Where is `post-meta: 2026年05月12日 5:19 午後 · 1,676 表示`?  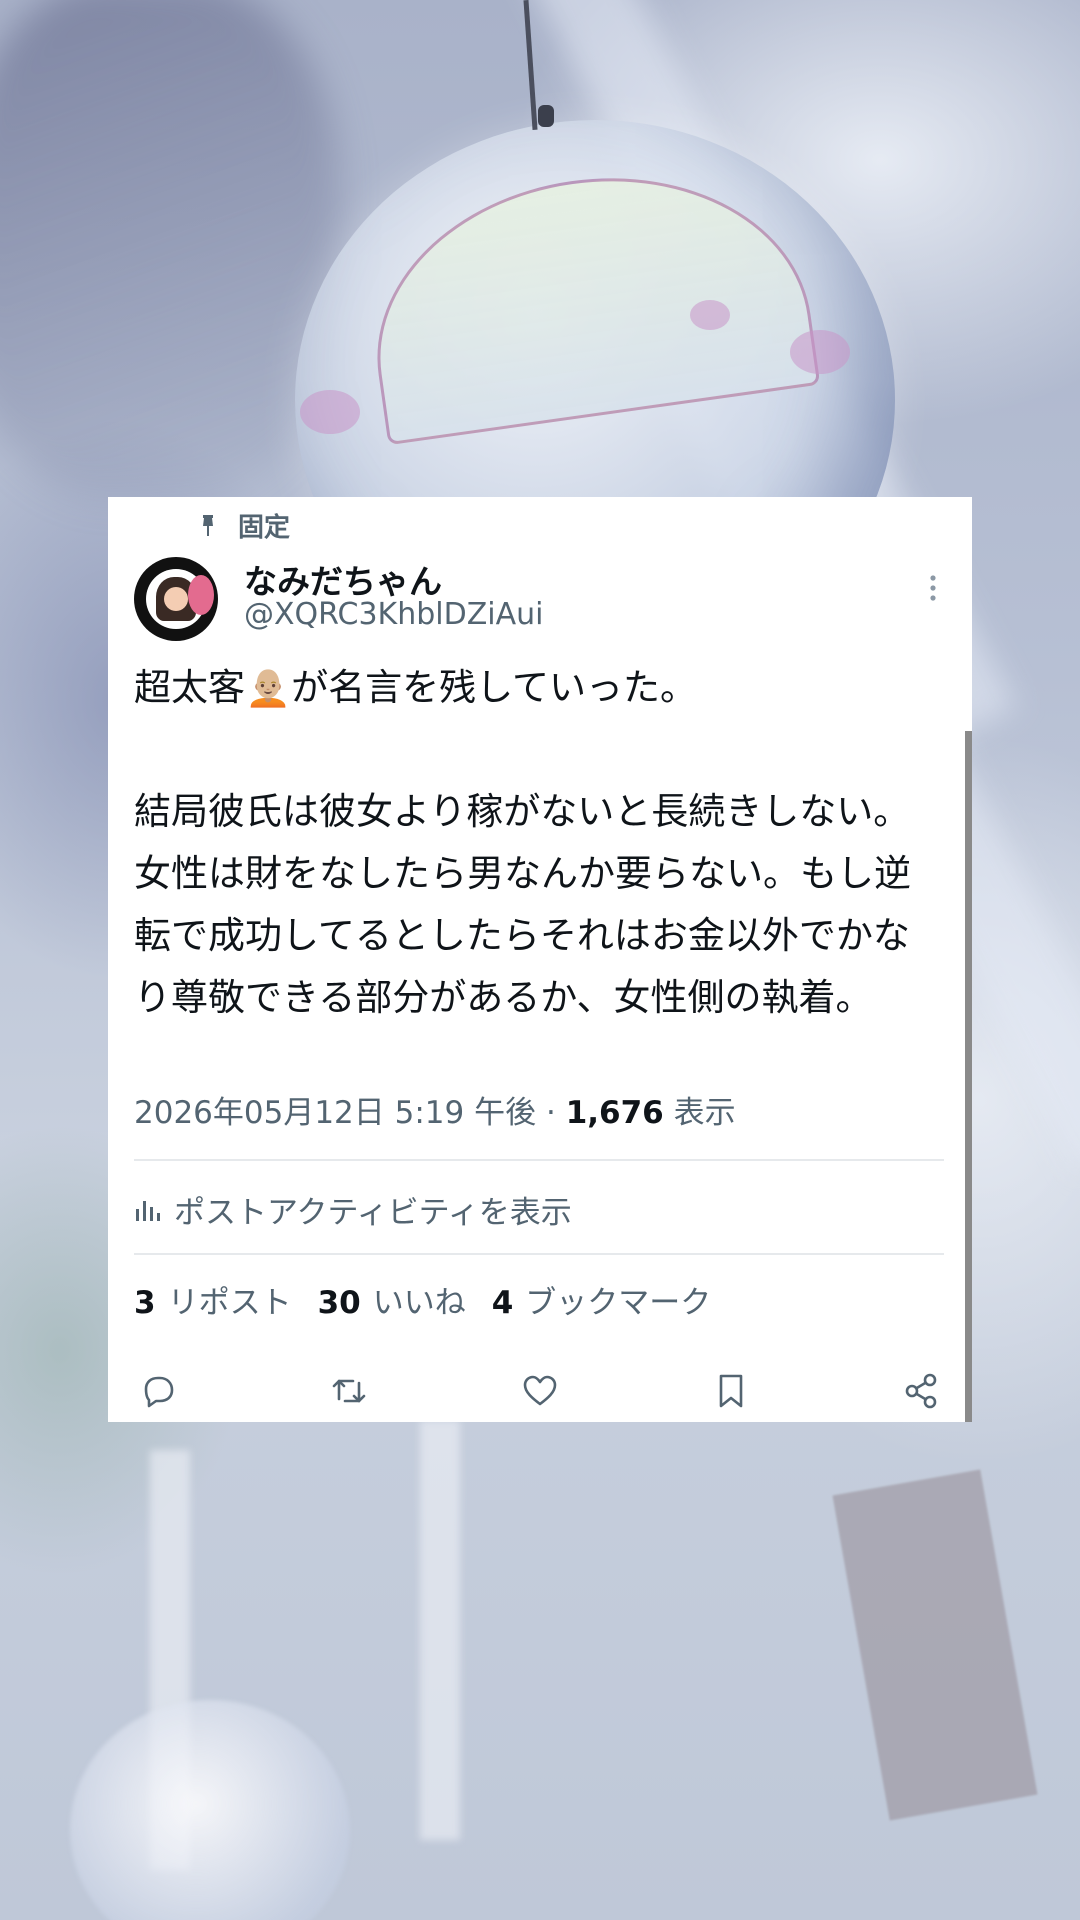 post-meta: 2026年05月12日 5:19 午後 · 1,676 表示 is located at coordinates (435, 1109).